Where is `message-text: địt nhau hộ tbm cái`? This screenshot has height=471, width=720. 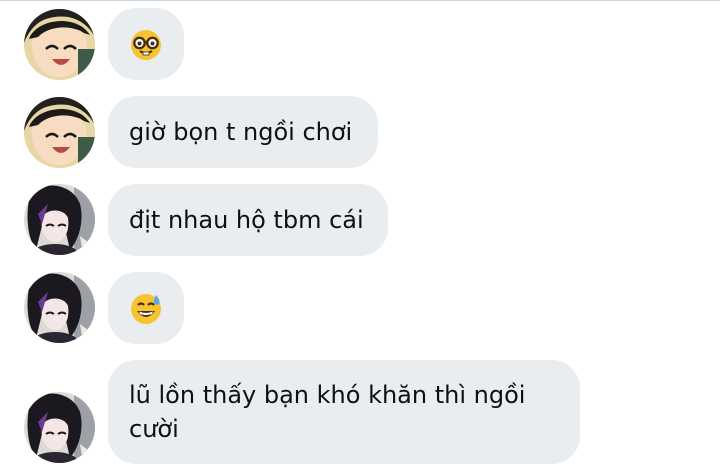
message-text: địt nhau hộ tbm cái is located at coordinates (246, 220).